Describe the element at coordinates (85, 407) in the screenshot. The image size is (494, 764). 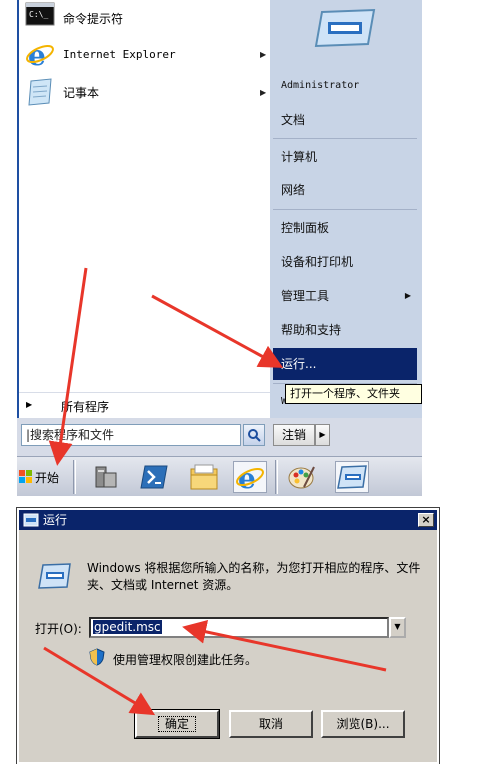
I see `all-programs-label: 所有程序` at that location.